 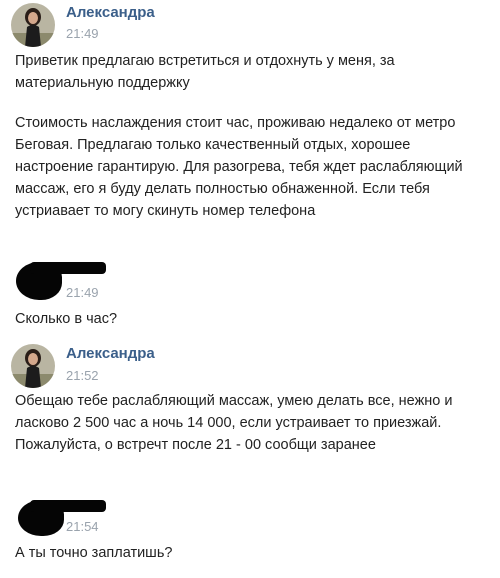 What do you see at coordinates (82, 375) in the screenshot?
I see `message-time: 21:52` at bounding box center [82, 375].